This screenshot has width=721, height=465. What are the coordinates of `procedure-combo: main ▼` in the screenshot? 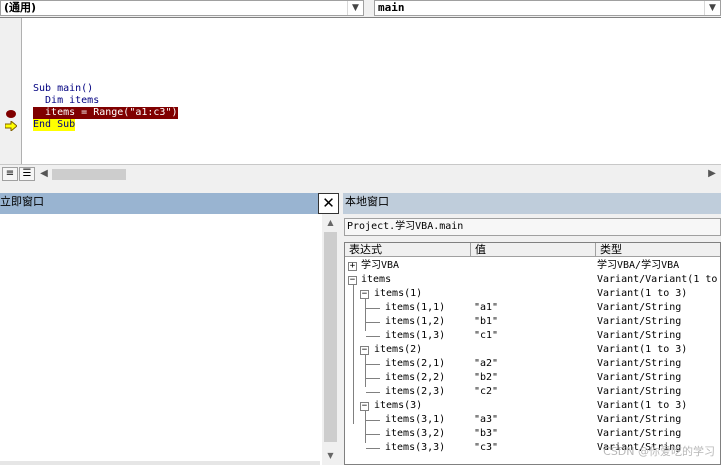 It's located at (547, 8).